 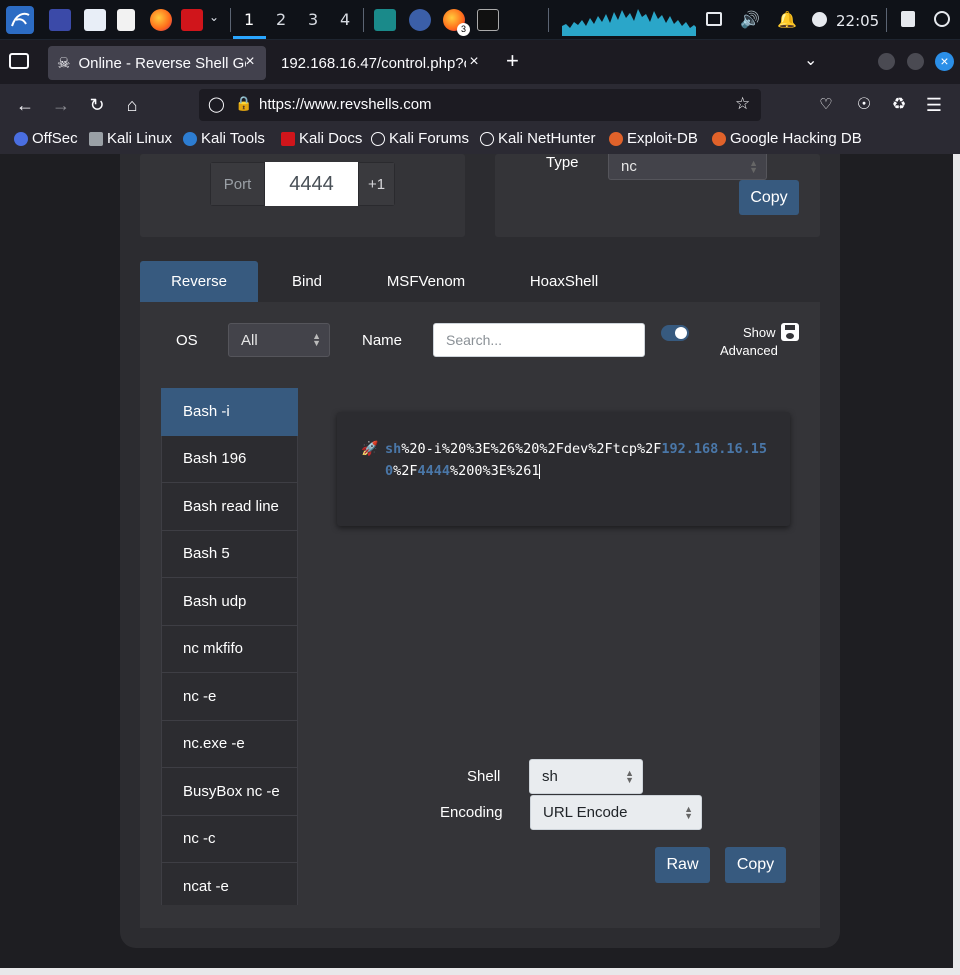 What do you see at coordinates (20, 20) in the screenshot?
I see `kali-menu-icon` at bounding box center [20, 20].